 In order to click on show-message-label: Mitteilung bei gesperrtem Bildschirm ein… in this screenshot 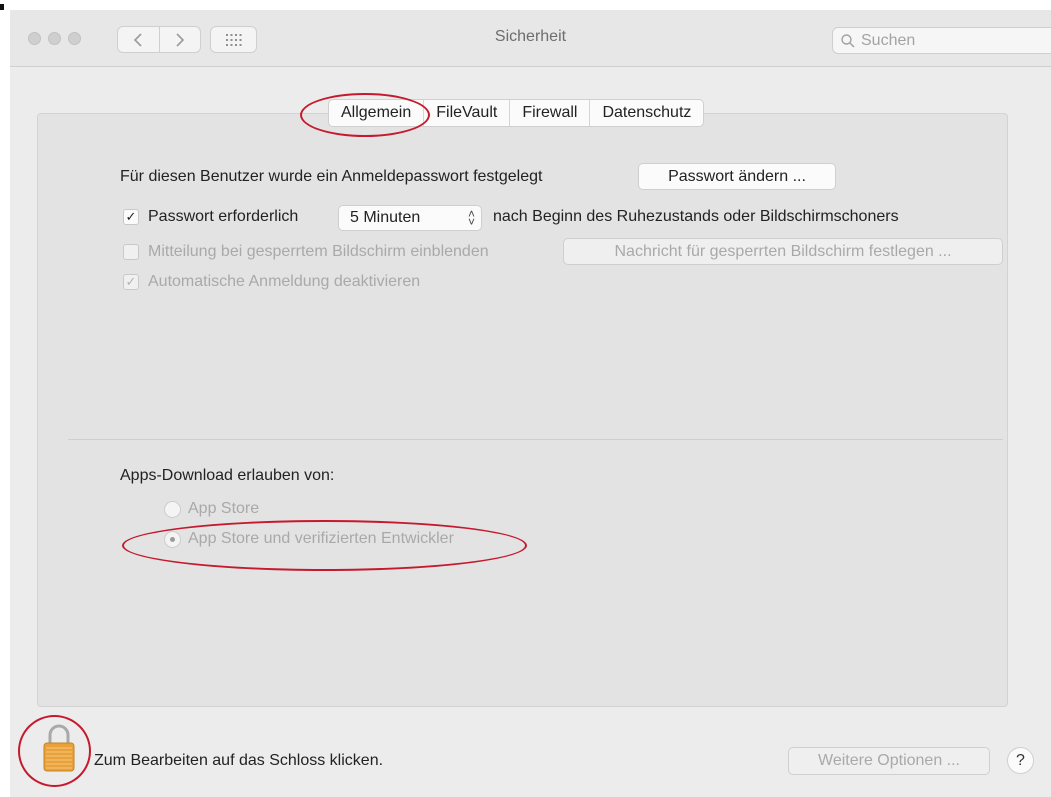, I will do `click(318, 251)`.